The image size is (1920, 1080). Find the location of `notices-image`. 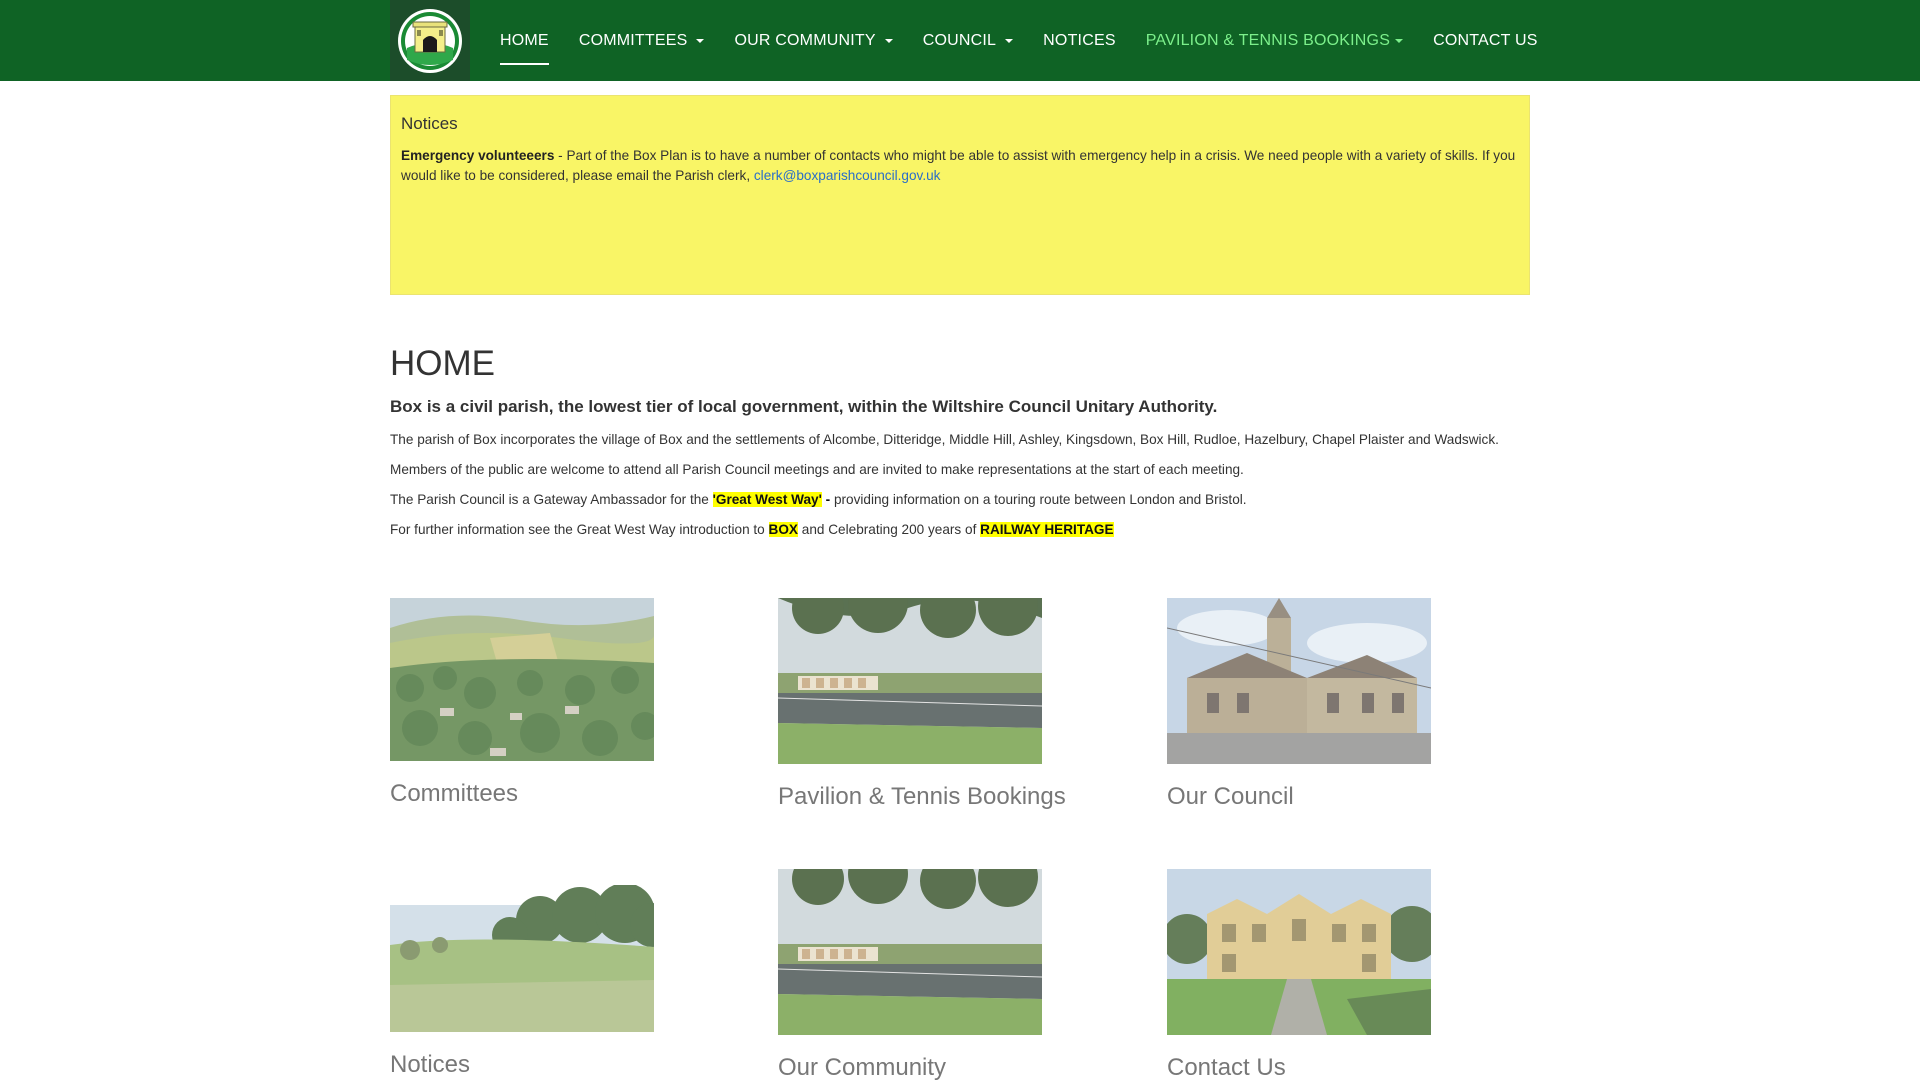

notices-image is located at coordinates (522, 958).